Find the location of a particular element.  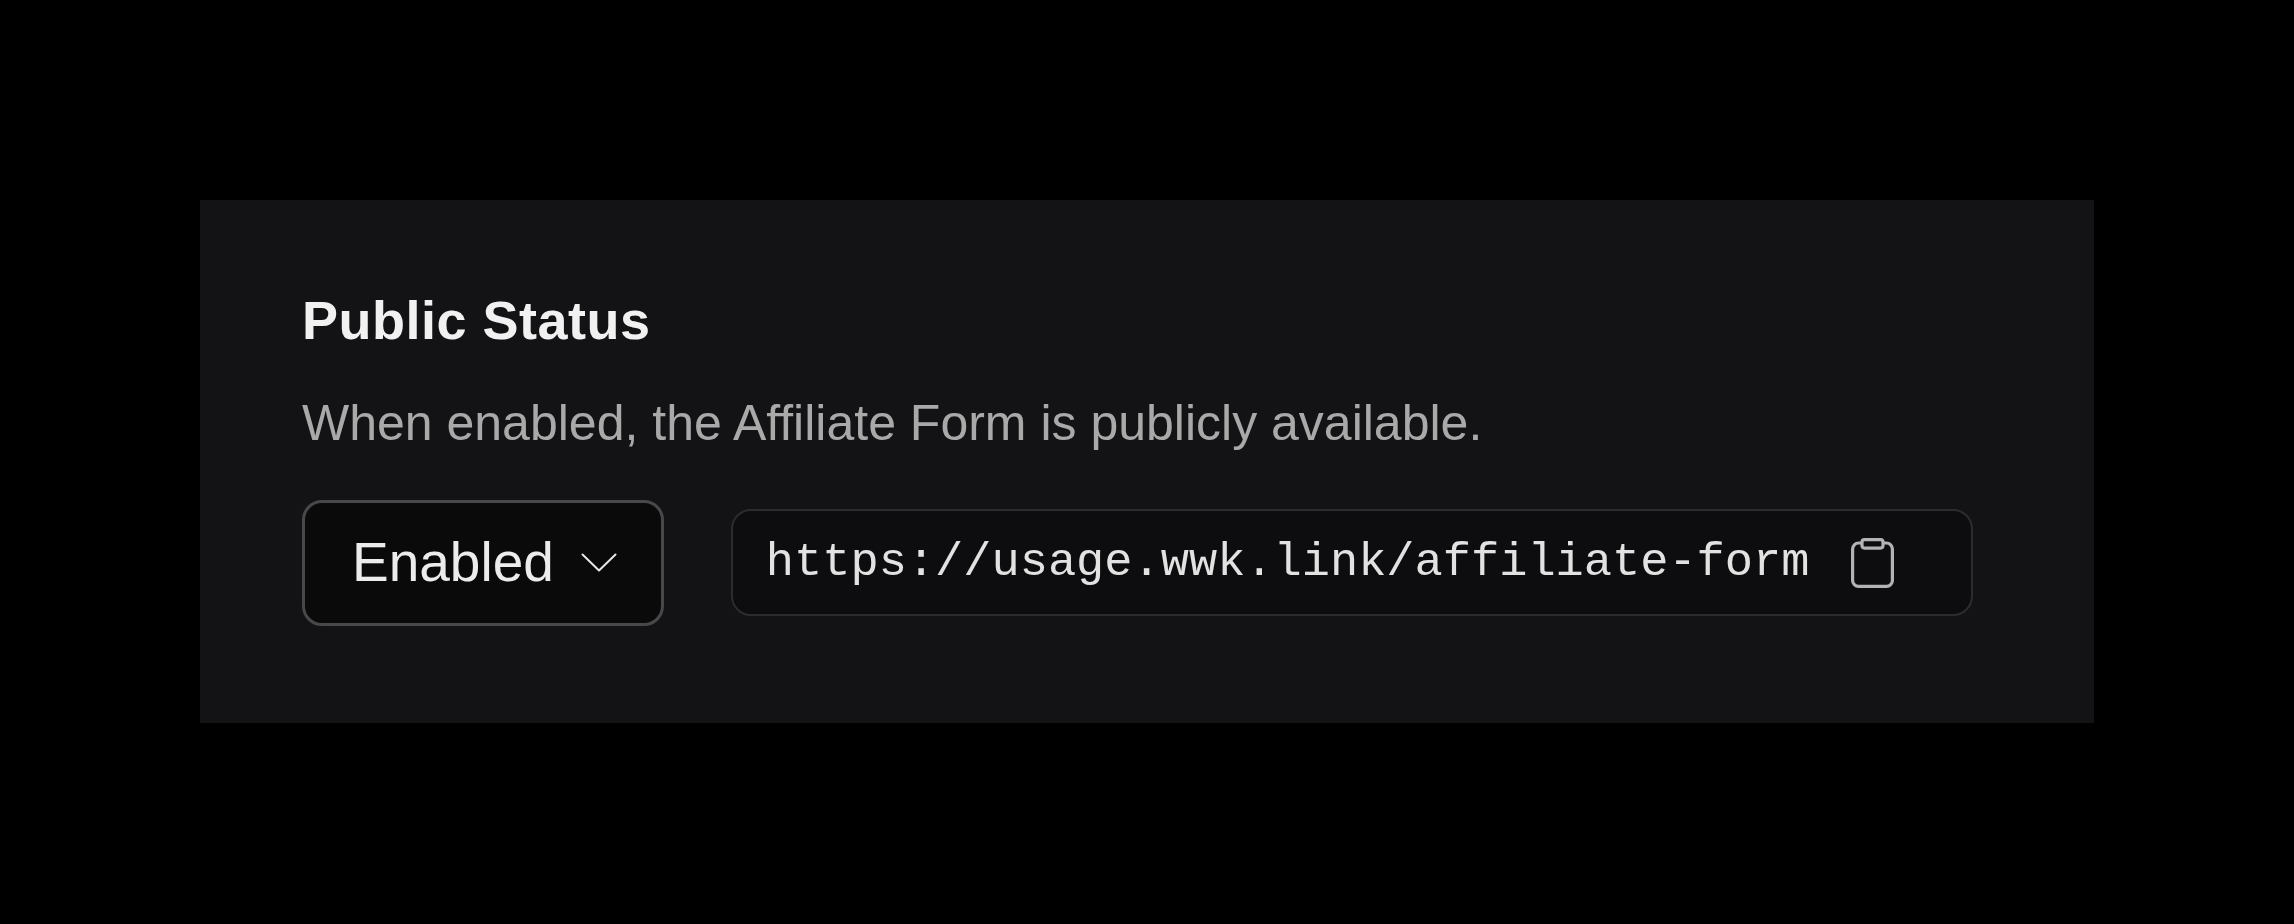

status-dropdown: Enabled is located at coordinates (483, 562).